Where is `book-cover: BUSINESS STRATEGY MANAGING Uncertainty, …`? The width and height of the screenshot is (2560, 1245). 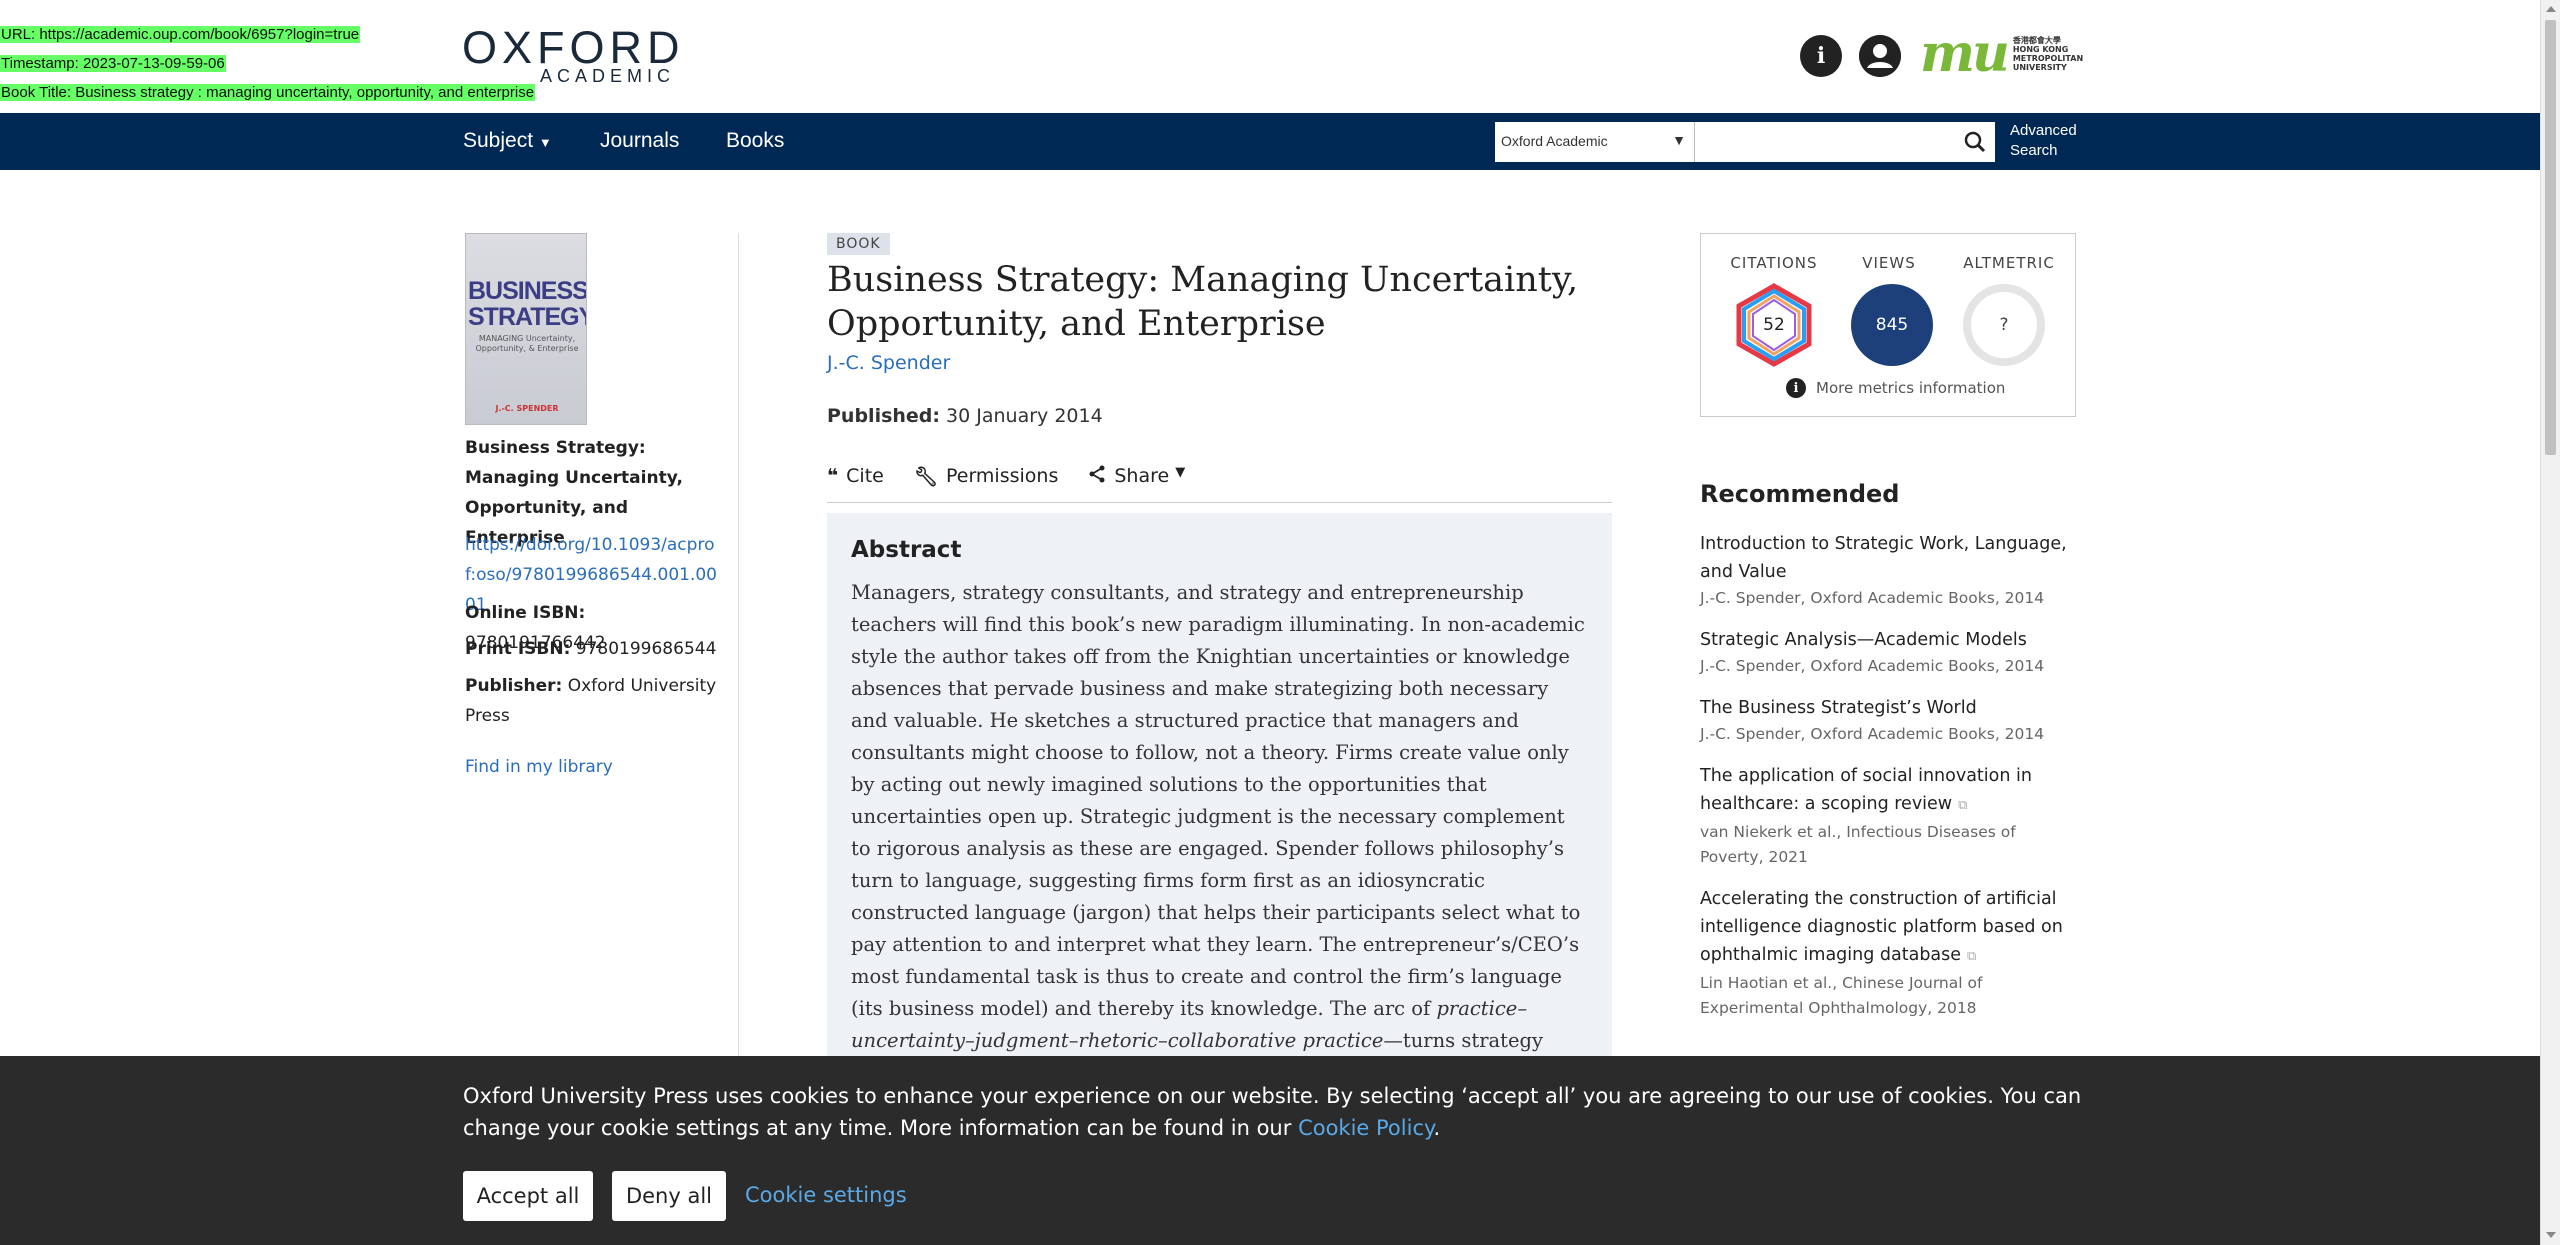
book-cover: BUSINESS STRATEGY MANAGING Uncertainty, … is located at coordinates (526, 329).